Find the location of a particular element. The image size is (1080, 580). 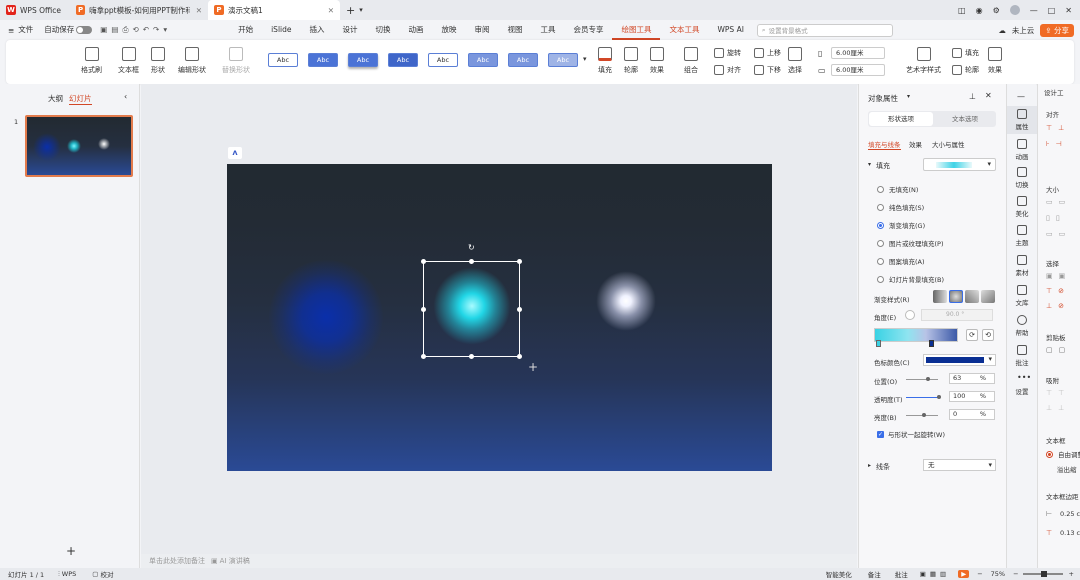

radio-picture-fill: 图片或纹理填充(P) is located at coordinates (910, 243).